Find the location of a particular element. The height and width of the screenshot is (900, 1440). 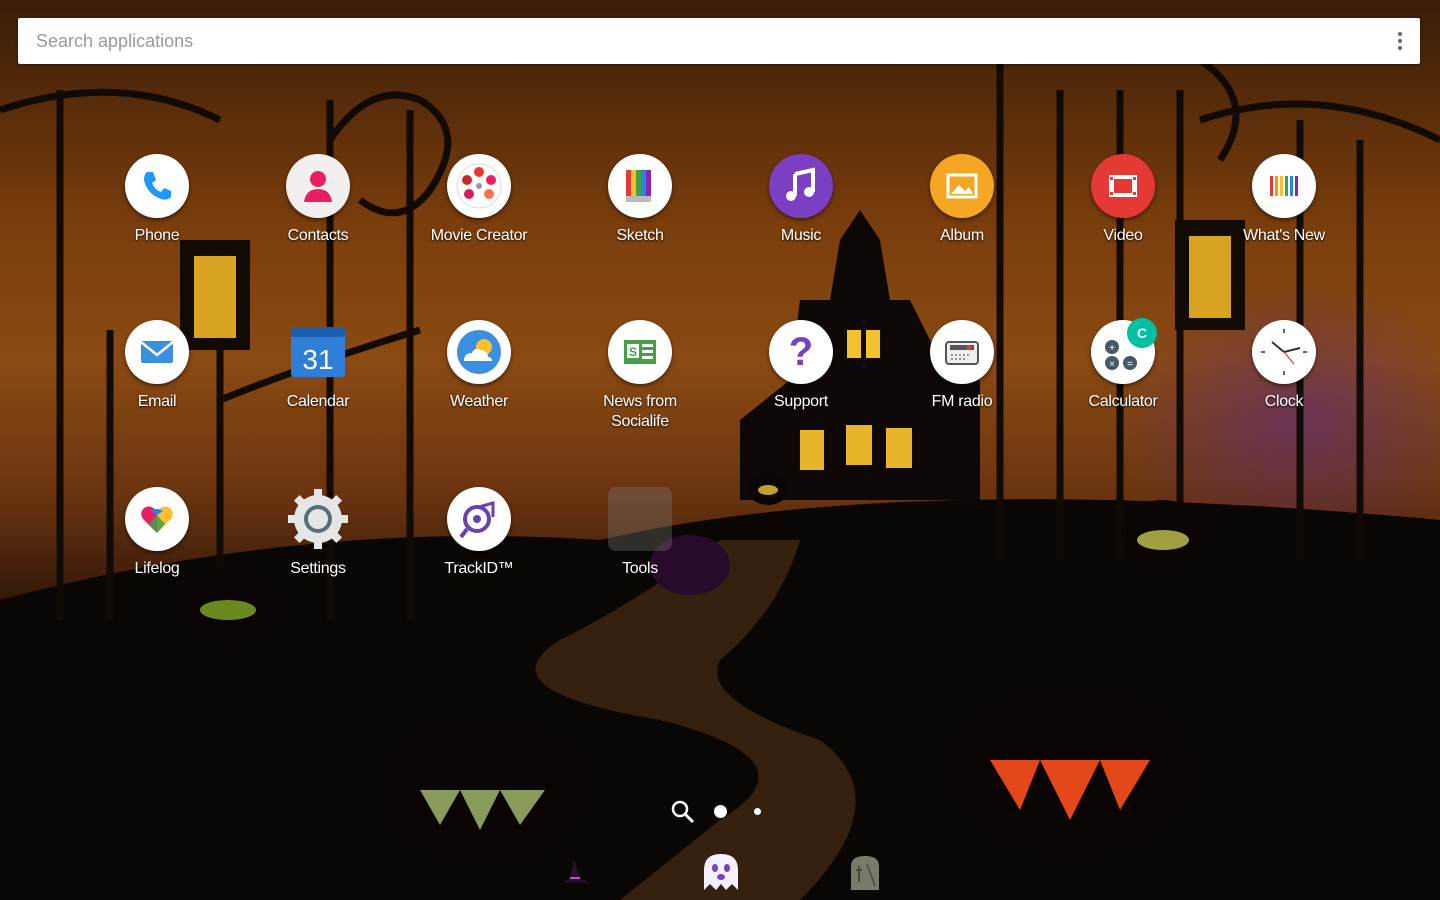

app-lifelog: Lifelog is located at coordinates (157, 547).